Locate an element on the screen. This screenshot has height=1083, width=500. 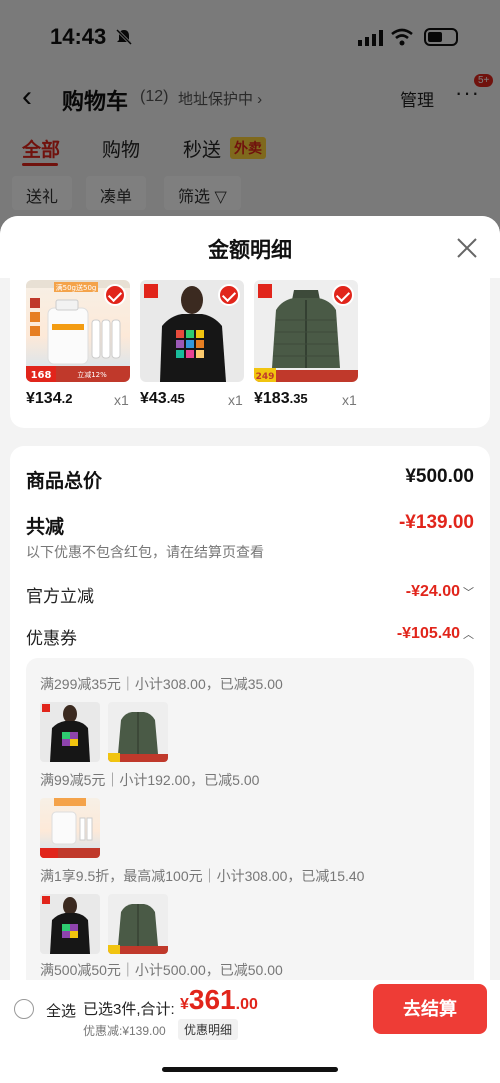
sheet-header: 金额明细 is located at coordinates (250, 247).